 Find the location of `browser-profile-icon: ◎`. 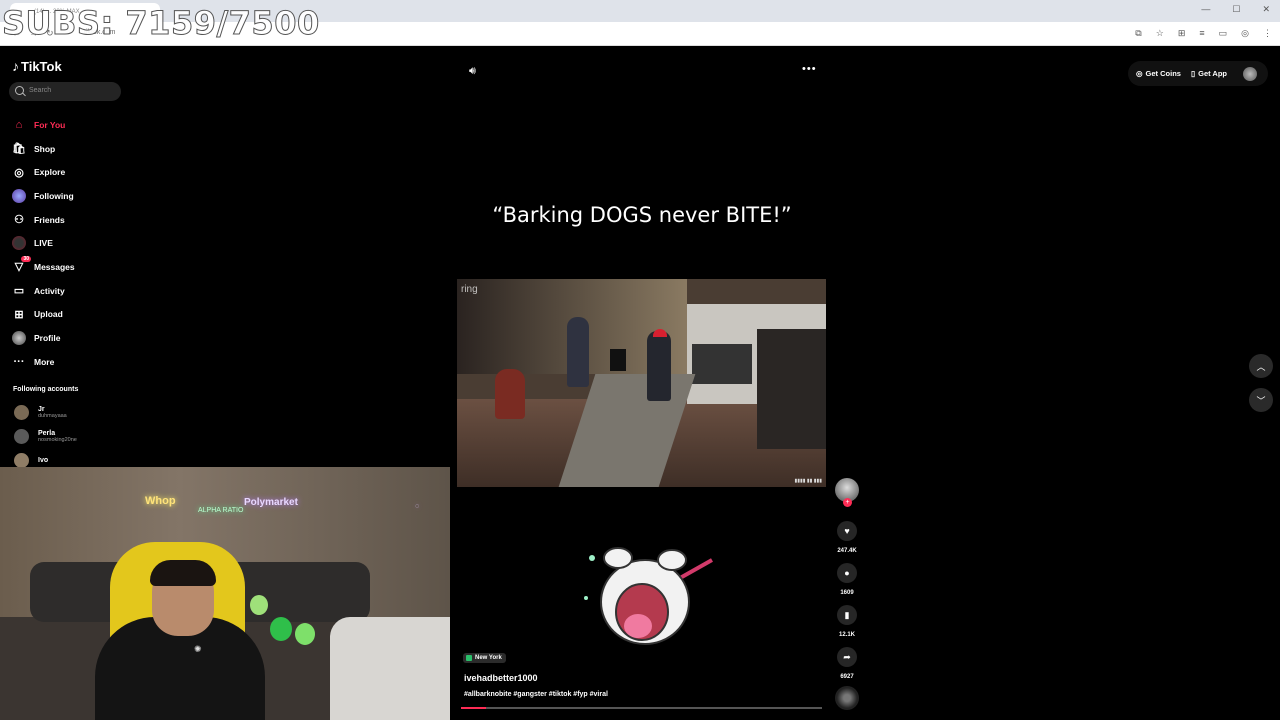

browser-profile-icon: ◎ is located at coordinates (1245, 33).